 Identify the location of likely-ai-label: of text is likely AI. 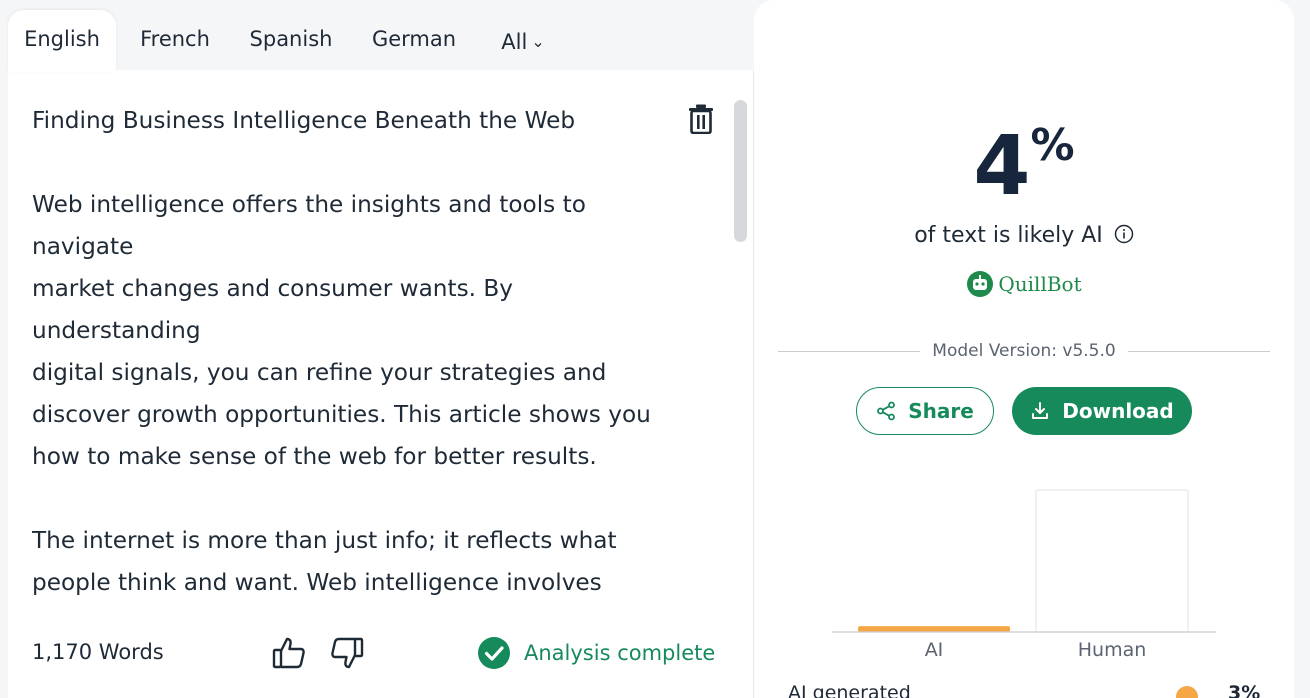
(1008, 235).